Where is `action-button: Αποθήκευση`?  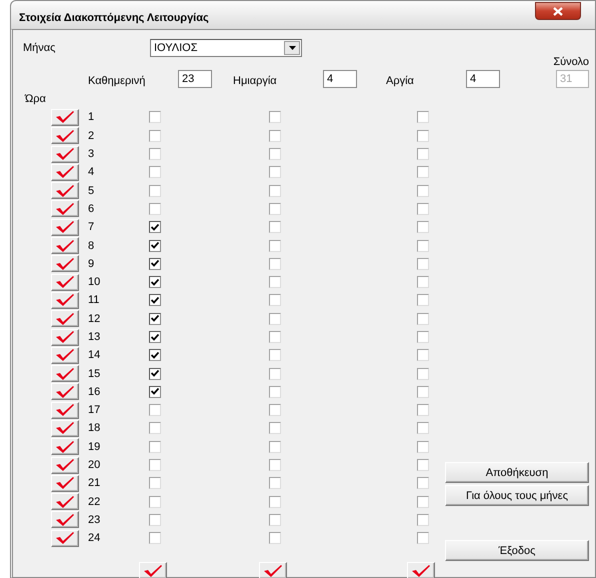
action-button: Αποθήκευση is located at coordinates (517, 472).